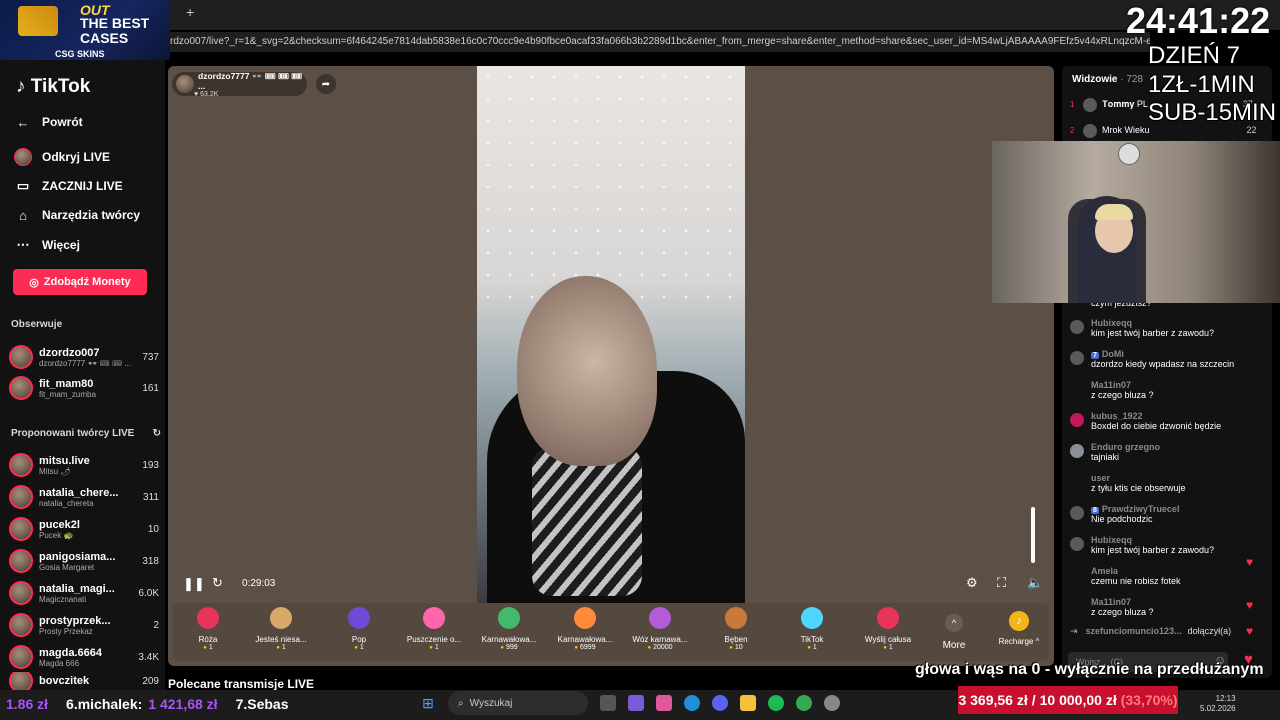 This screenshot has height=720, width=1280. I want to click on host-info: dzordzo7777 👓 🎟 🎟 🎟 ... ♥ 63.2K, so click(239, 84).